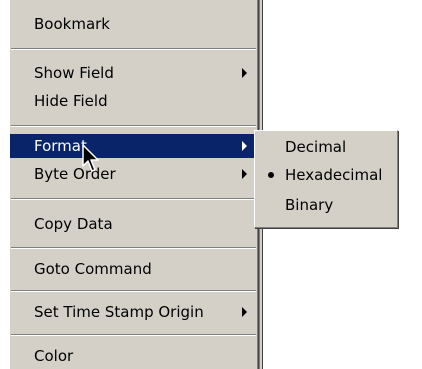 The width and height of the screenshot is (422, 369). I want to click on menu-item-hide-field: Hide Field, so click(133, 101).